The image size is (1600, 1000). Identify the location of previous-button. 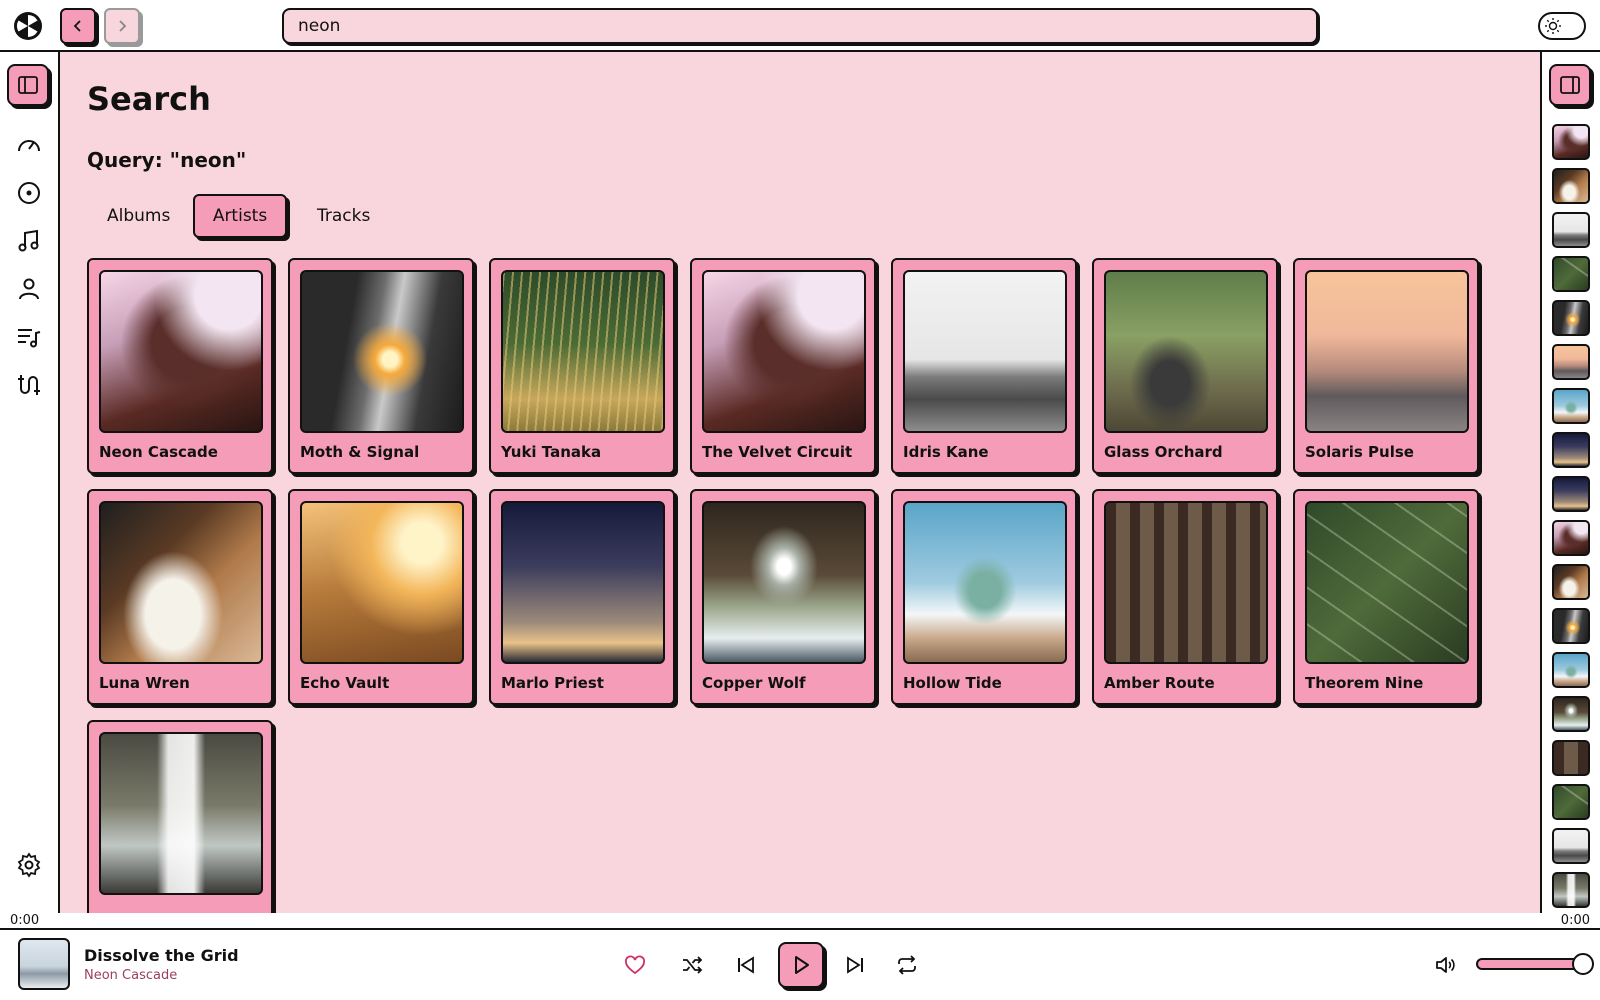
(746, 965).